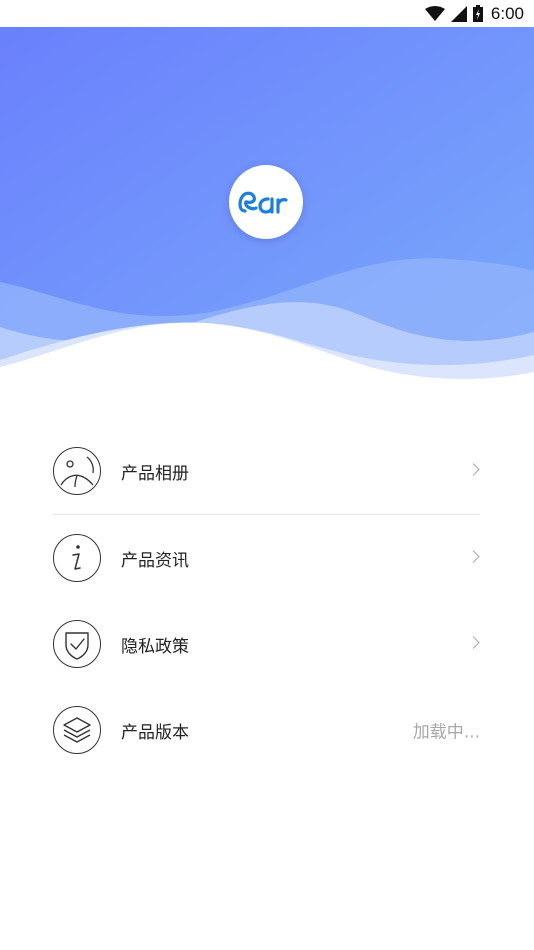 Image resolution: width=534 pixels, height=950 pixels. What do you see at coordinates (477, 13) in the screenshot?
I see `battery-icon` at bounding box center [477, 13].